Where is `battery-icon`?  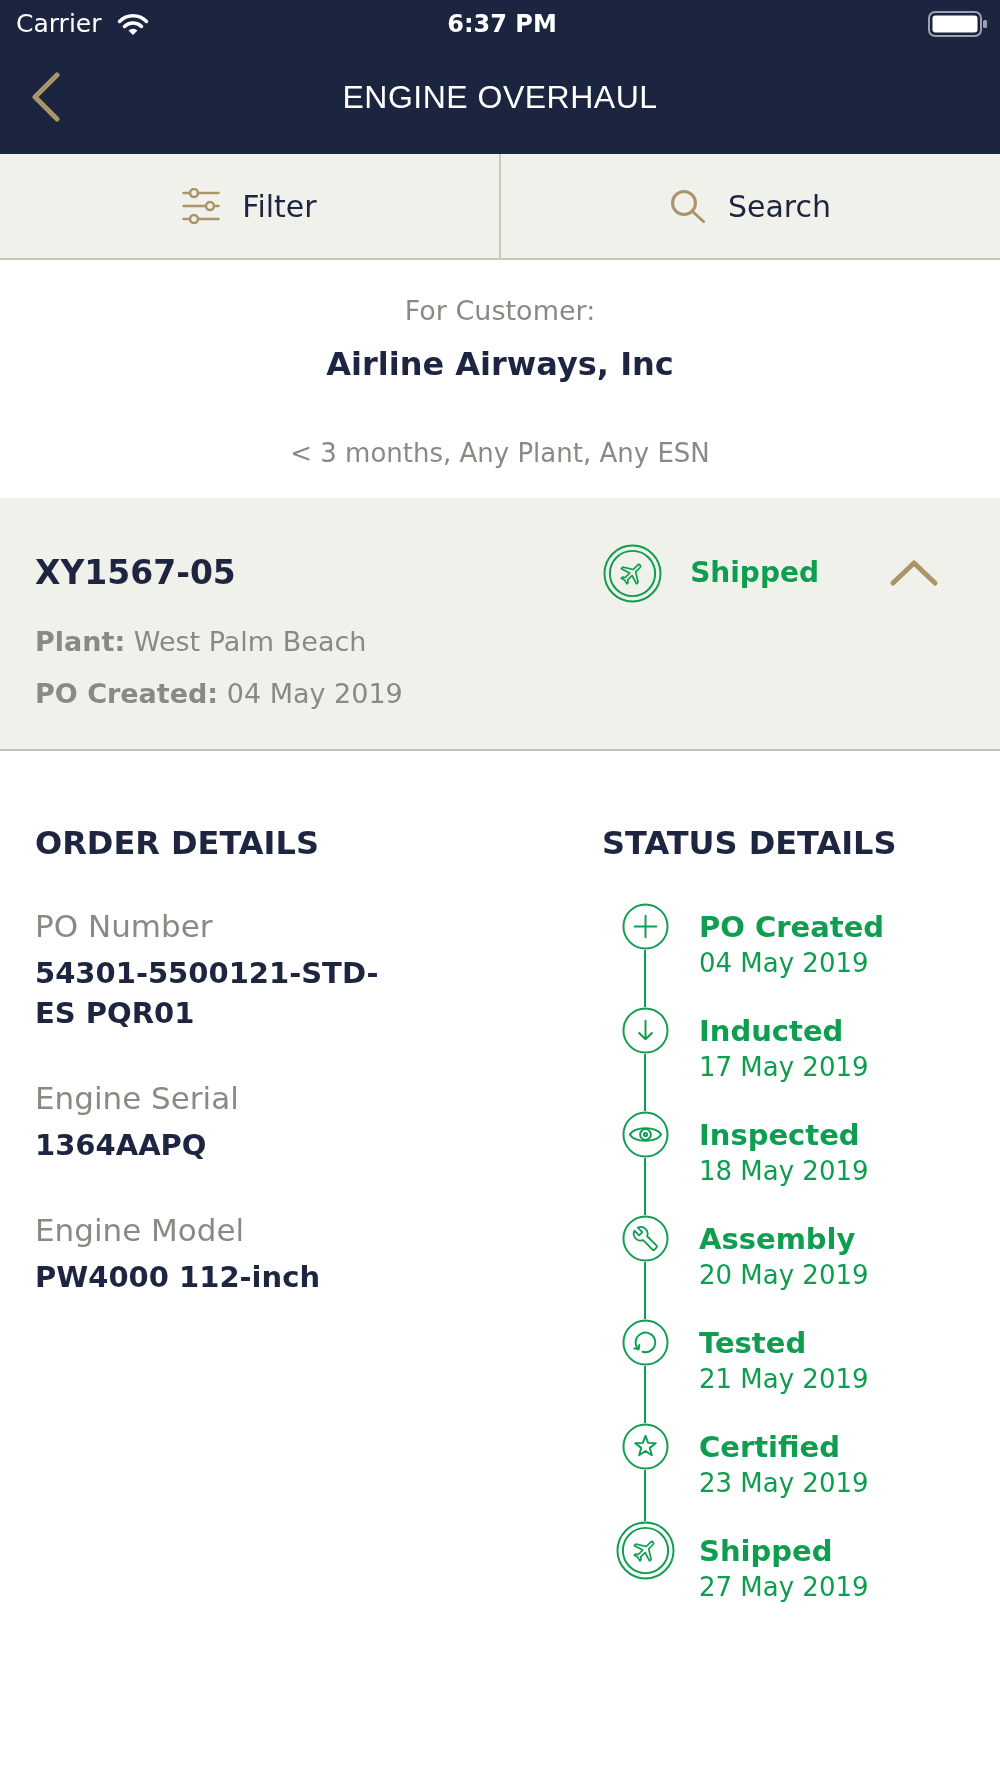
battery-icon is located at coordinates (958, 24).